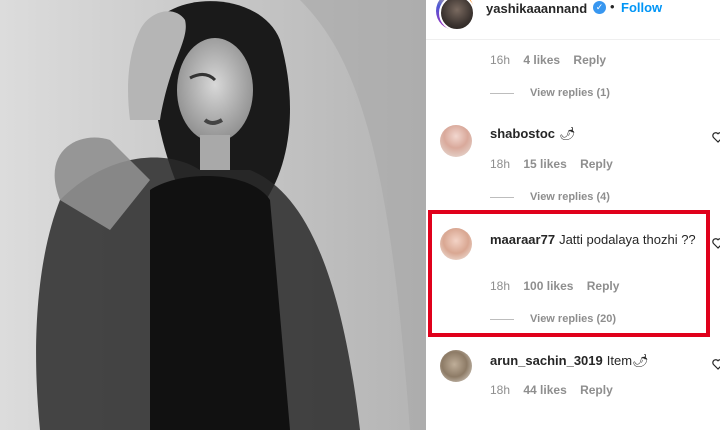  I want to click on comment-text: maaraar77 Jatti podalaya thozhi ??, so click(600, 239).